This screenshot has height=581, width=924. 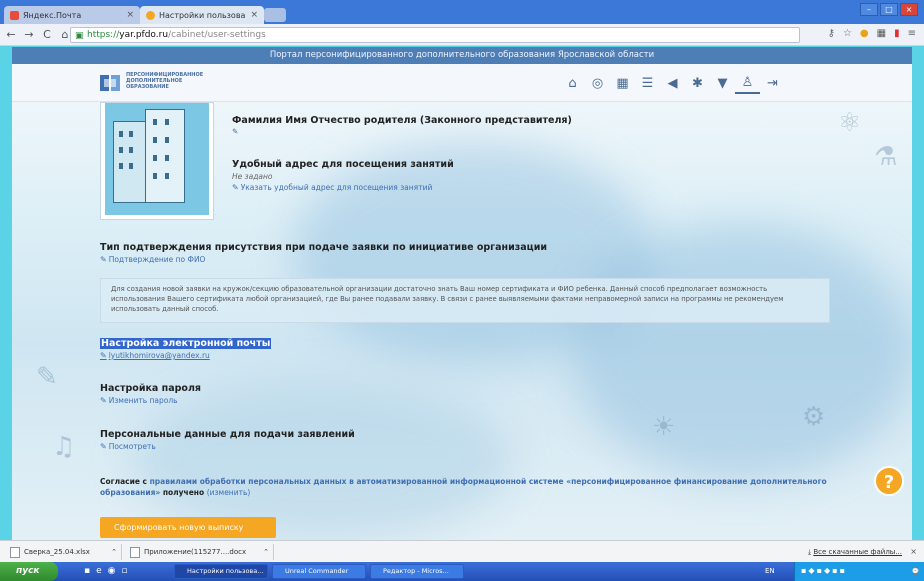 What do you see at coordinates (15, 552) in the screenshot?
I see `spreadsheet-file-icon` at bounding box center [15, 552].